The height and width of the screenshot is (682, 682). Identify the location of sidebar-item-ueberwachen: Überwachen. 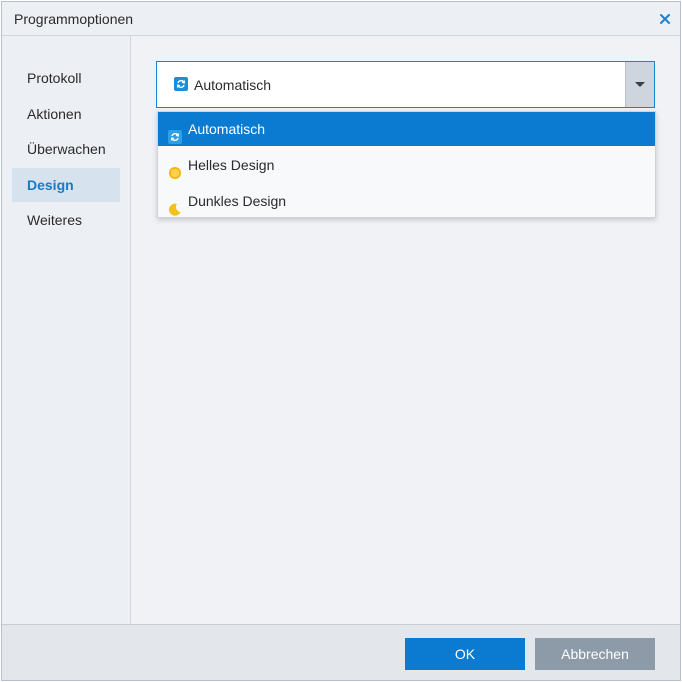
(66, 149).